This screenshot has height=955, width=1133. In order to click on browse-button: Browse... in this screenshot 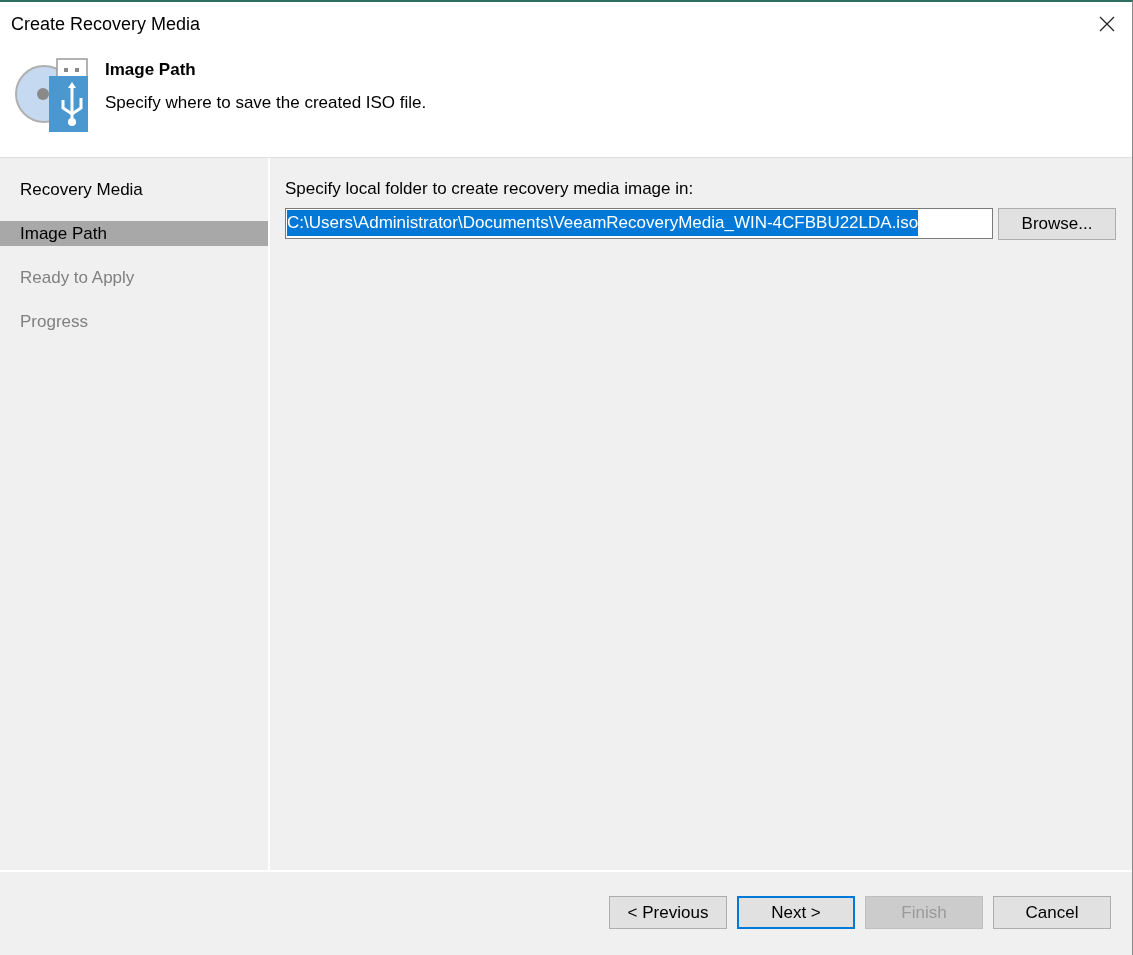, I will do `click(1057, 223)`.